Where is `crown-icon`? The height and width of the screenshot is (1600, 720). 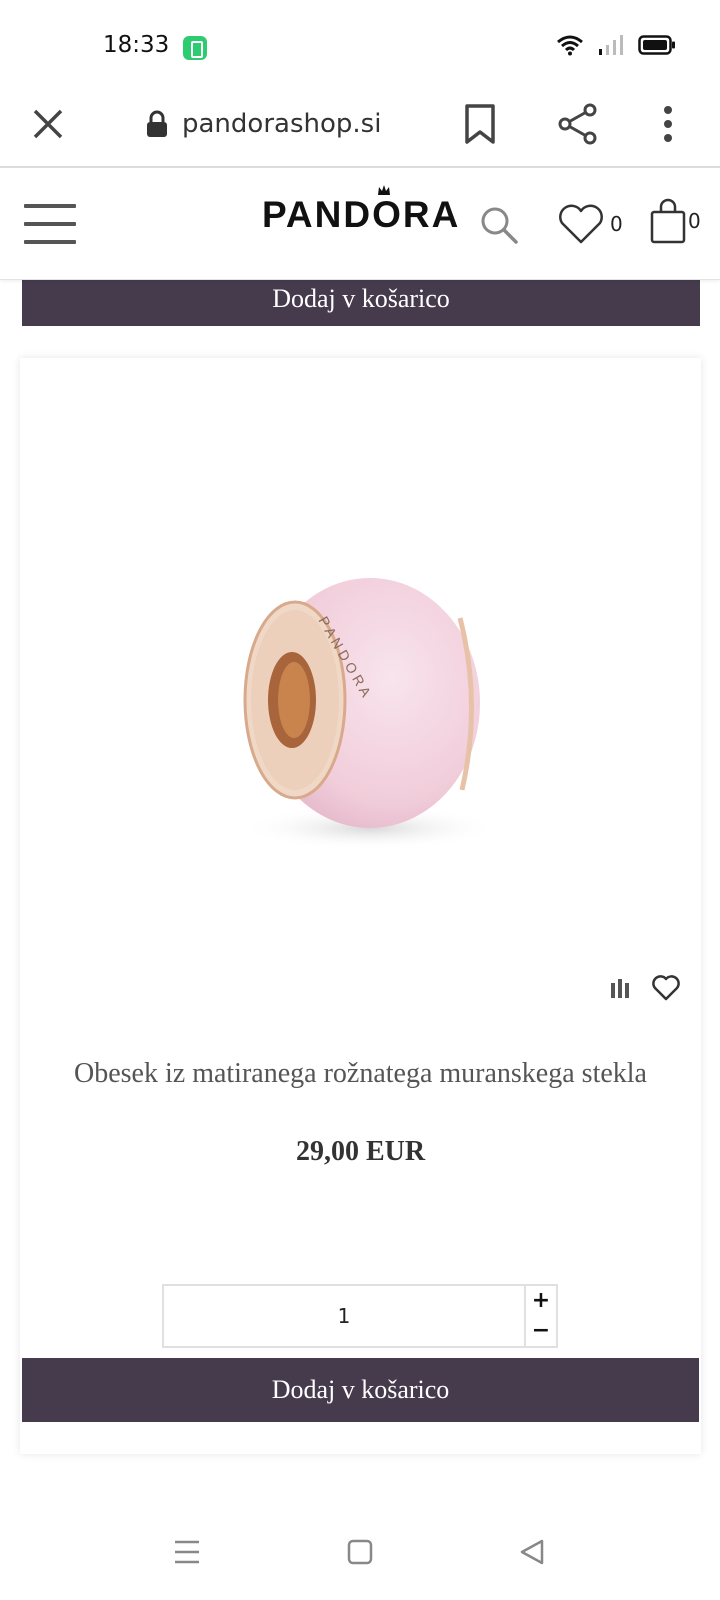 crown-icon is located at coordinates (384, 190).